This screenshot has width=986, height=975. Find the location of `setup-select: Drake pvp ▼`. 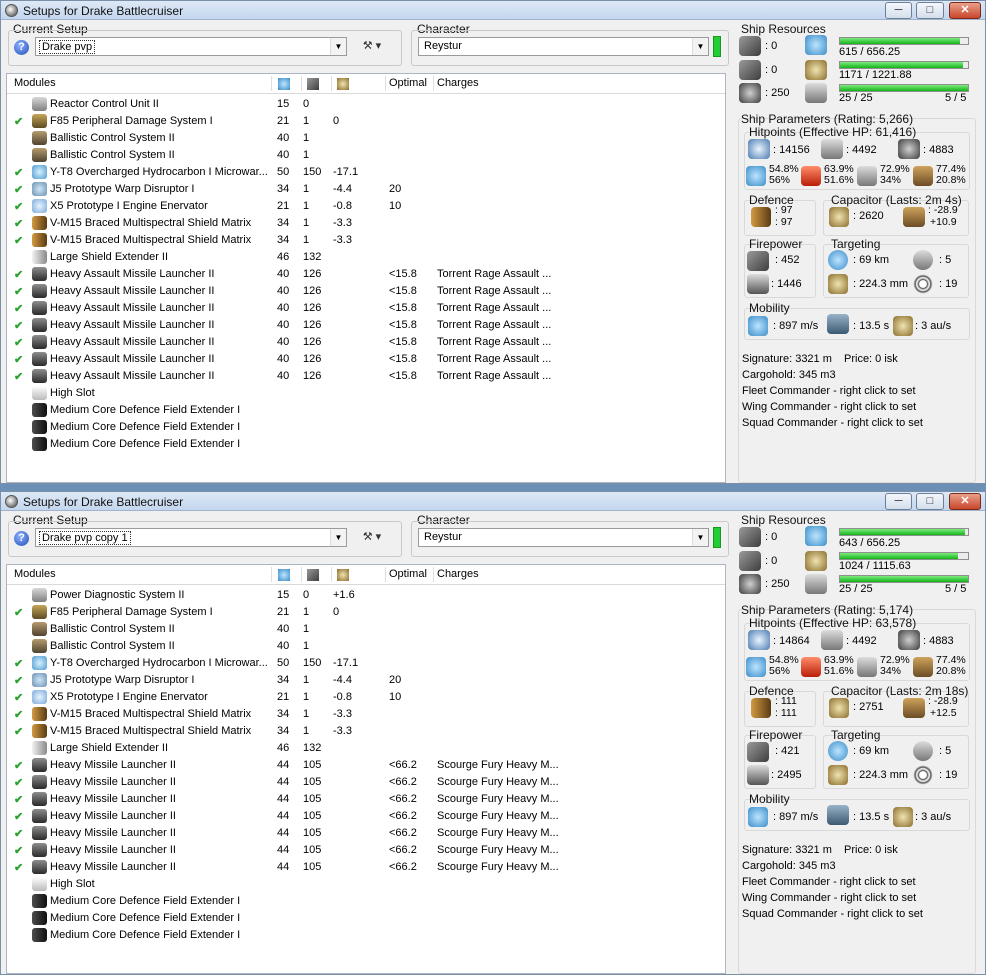

setup-select: Drake pvp ▼ is located at coordinates (191, 46).